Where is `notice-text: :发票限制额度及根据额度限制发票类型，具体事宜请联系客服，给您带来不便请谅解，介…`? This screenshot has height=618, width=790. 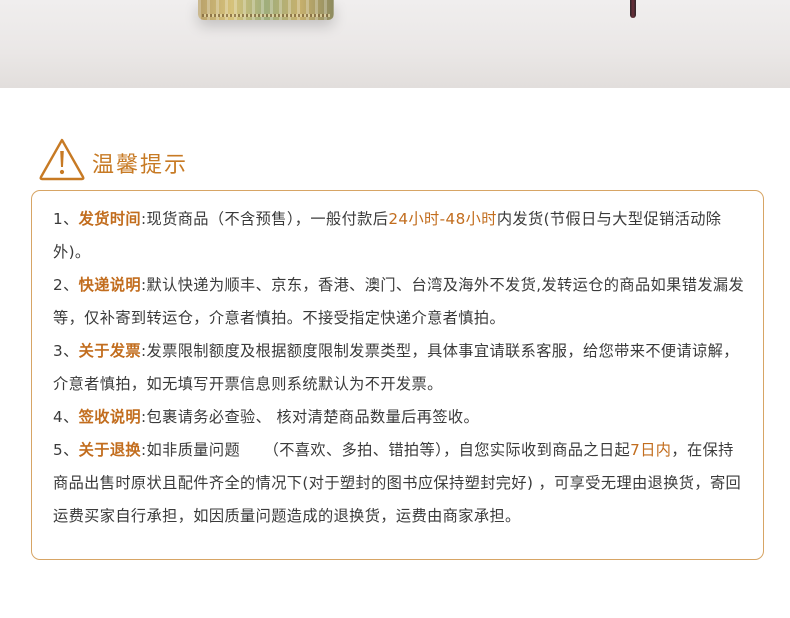
notice-text: :发票限制额度及根据额度限制发票类型，具体事宜请联系客服，给您带来不便请谅解，介… is located at coordinates (396, 367).